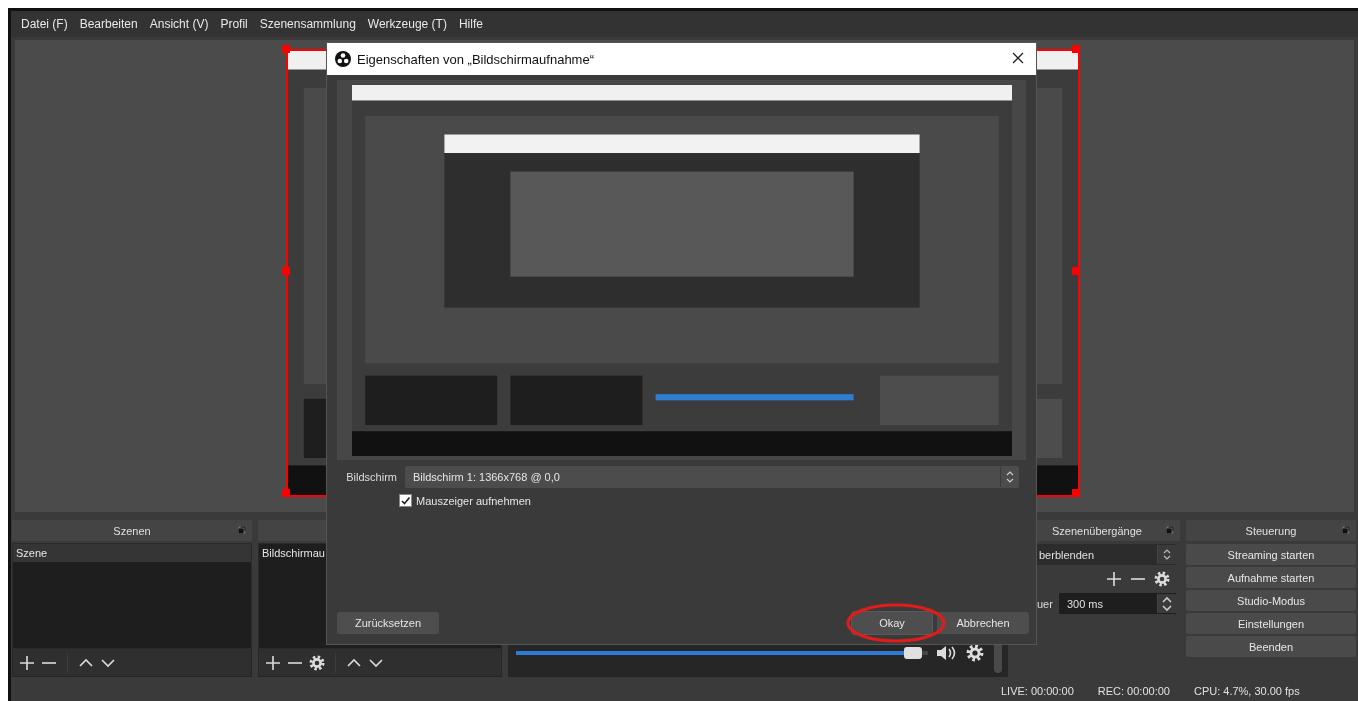  Describe the element at coordinates (405, 500) in the screenshot. I see `checkbox` at that location.